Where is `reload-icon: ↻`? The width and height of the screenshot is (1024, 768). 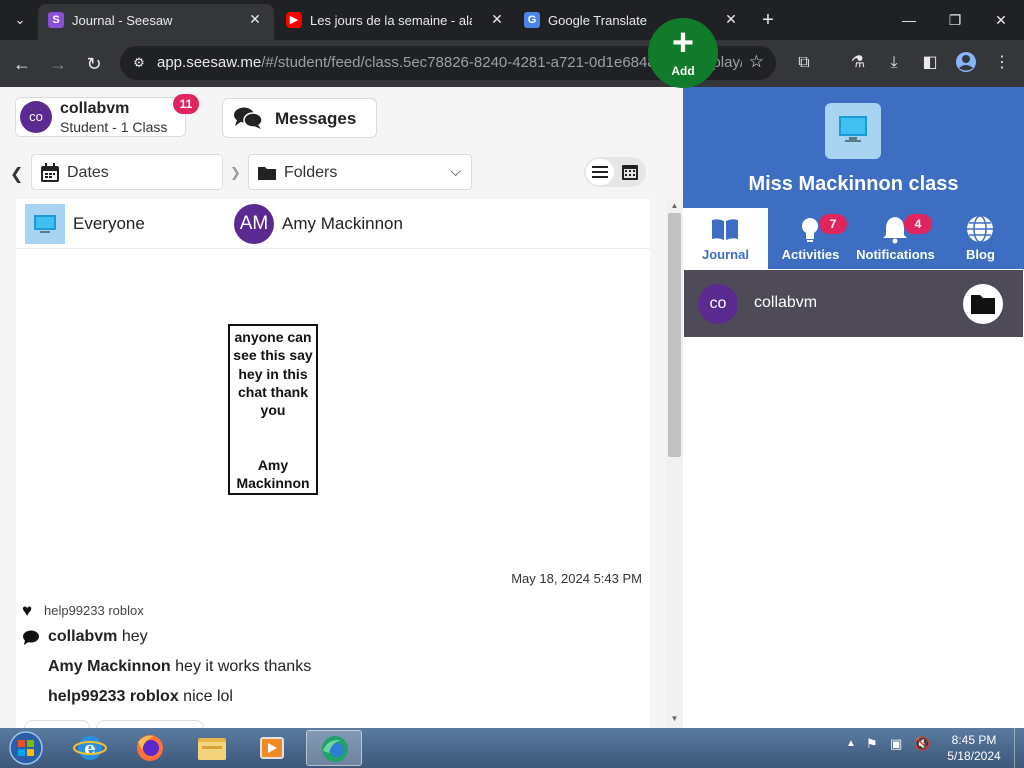 reload-icon: ↻ is located at coordinates (94, 64).